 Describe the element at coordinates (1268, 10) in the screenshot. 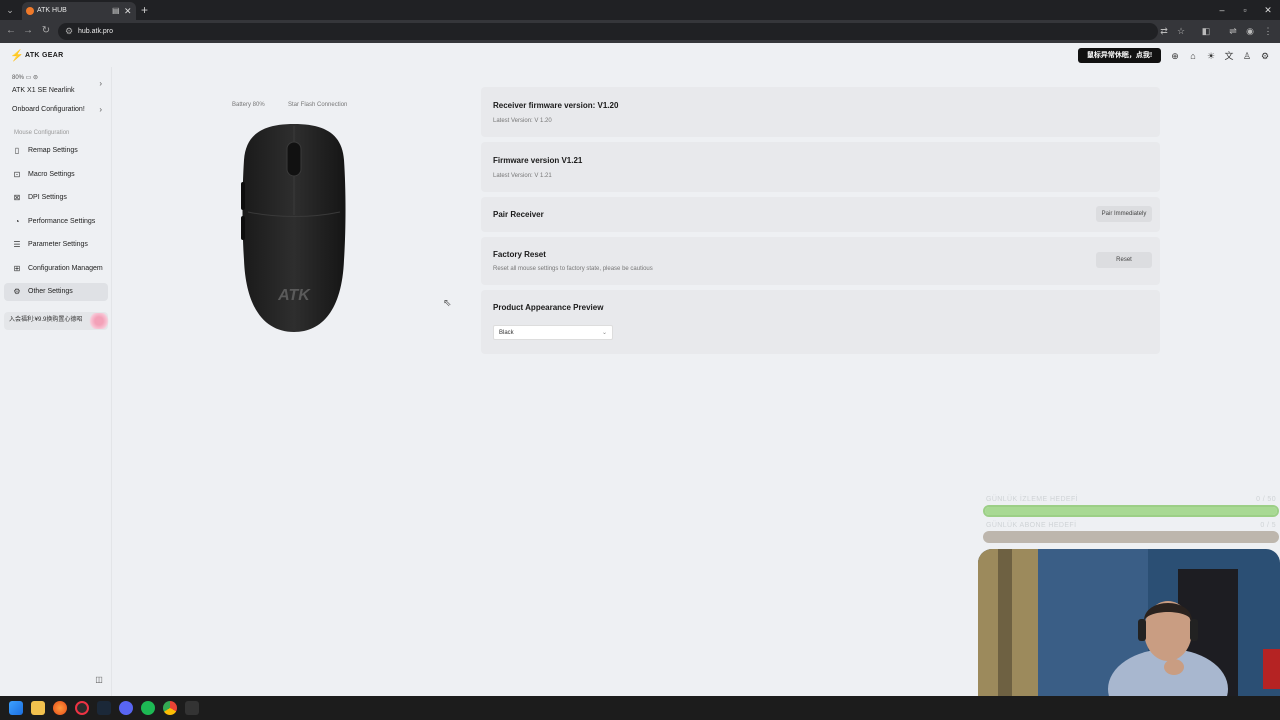

I see `window-close-icon: ✕` at that location.